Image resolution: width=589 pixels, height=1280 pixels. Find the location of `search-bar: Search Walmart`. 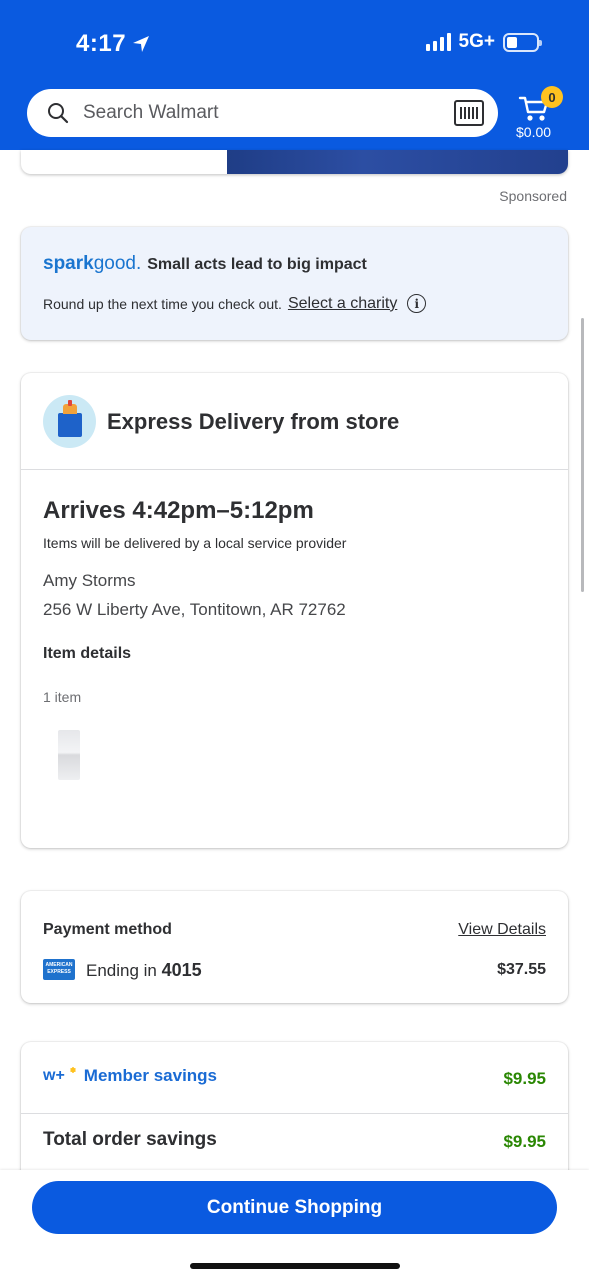

search-bar: Search Walmart is located at coordinates (262, 113).